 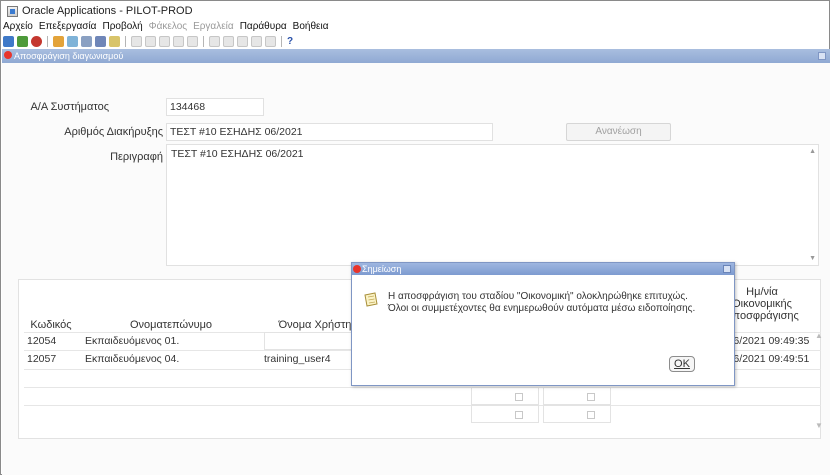 I want to click on switch-responsibility-icon, so click(x=72, y=41).